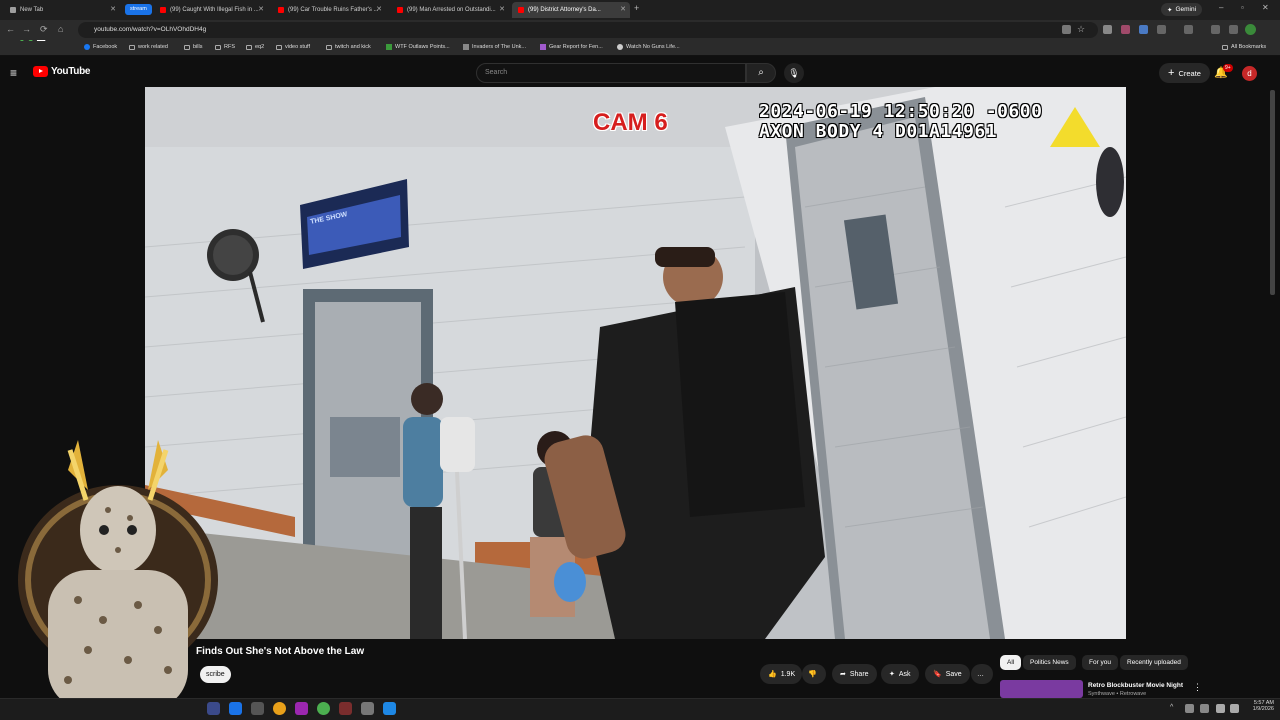  I want to click on bookmark-folder: bills, so click(193, 47).